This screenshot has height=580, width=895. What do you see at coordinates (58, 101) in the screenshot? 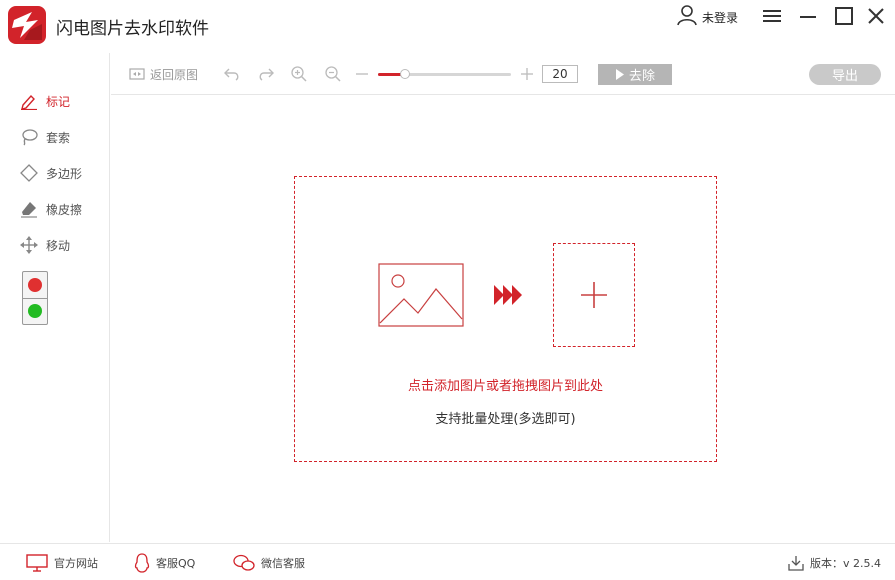
I see `tool-mark-label: 标记` at bounding box center [58, 101].